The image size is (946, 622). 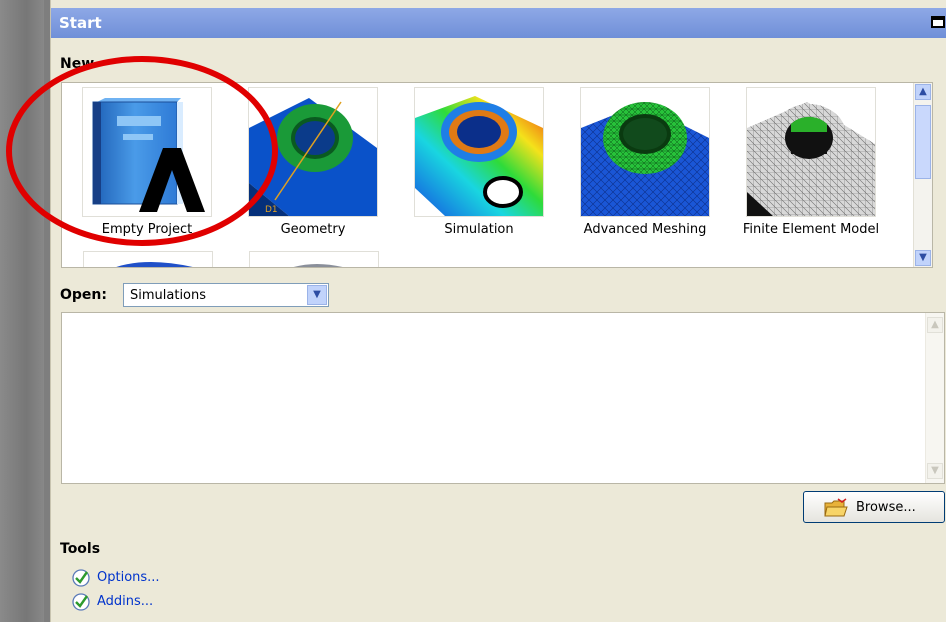 I want to click on finite-element-model-icon, so click(x=811, y=152).